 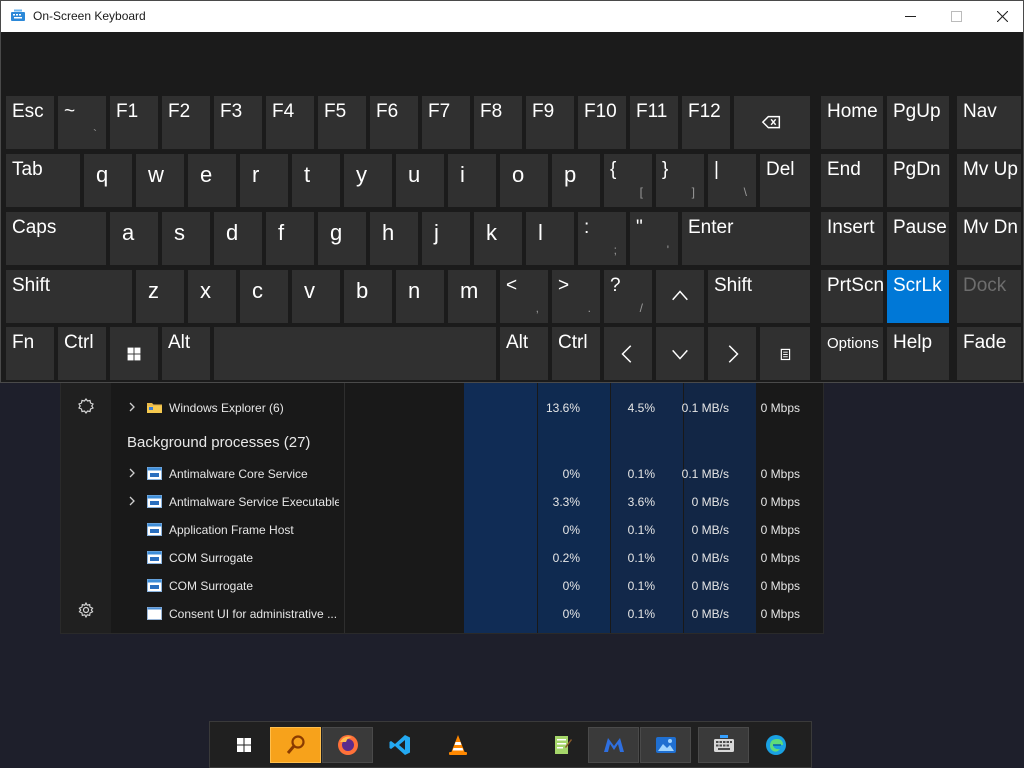 What do you see at coordinates (680, 353) in the screenshot?
I see `arrow-down-key` at bounding box center [680, 353].